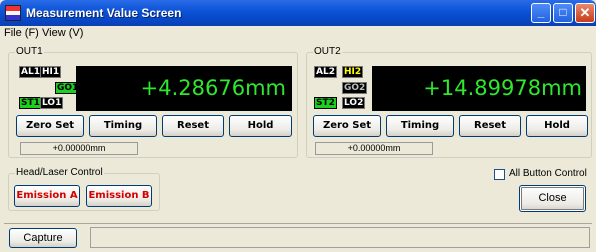 The image size is (596, 252). What do you see at coordinates (353, 72) in the screenshot?
I see `out2-hi-indicator: HI2` at bounding box center [353, 72].